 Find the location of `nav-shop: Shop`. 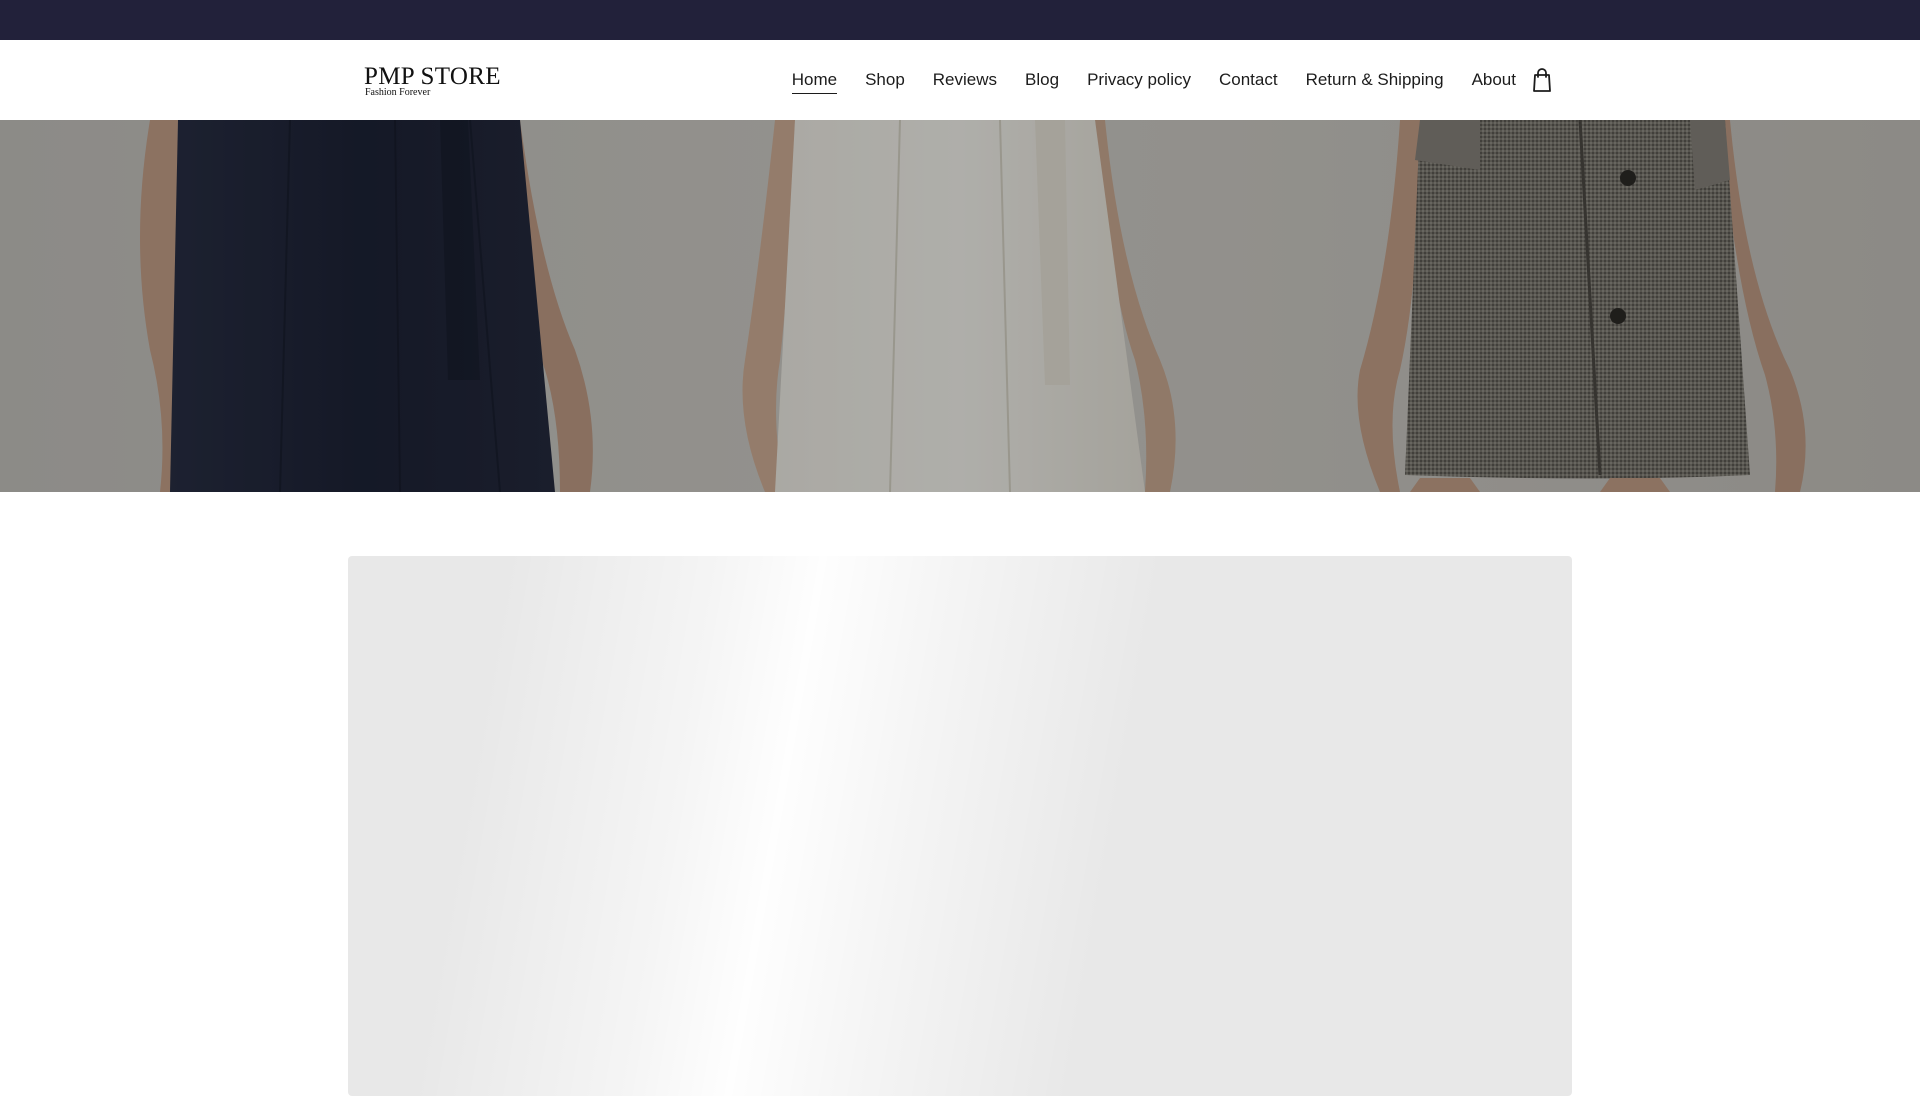

nav-shop: Shop is located at coordinates (885, 80).